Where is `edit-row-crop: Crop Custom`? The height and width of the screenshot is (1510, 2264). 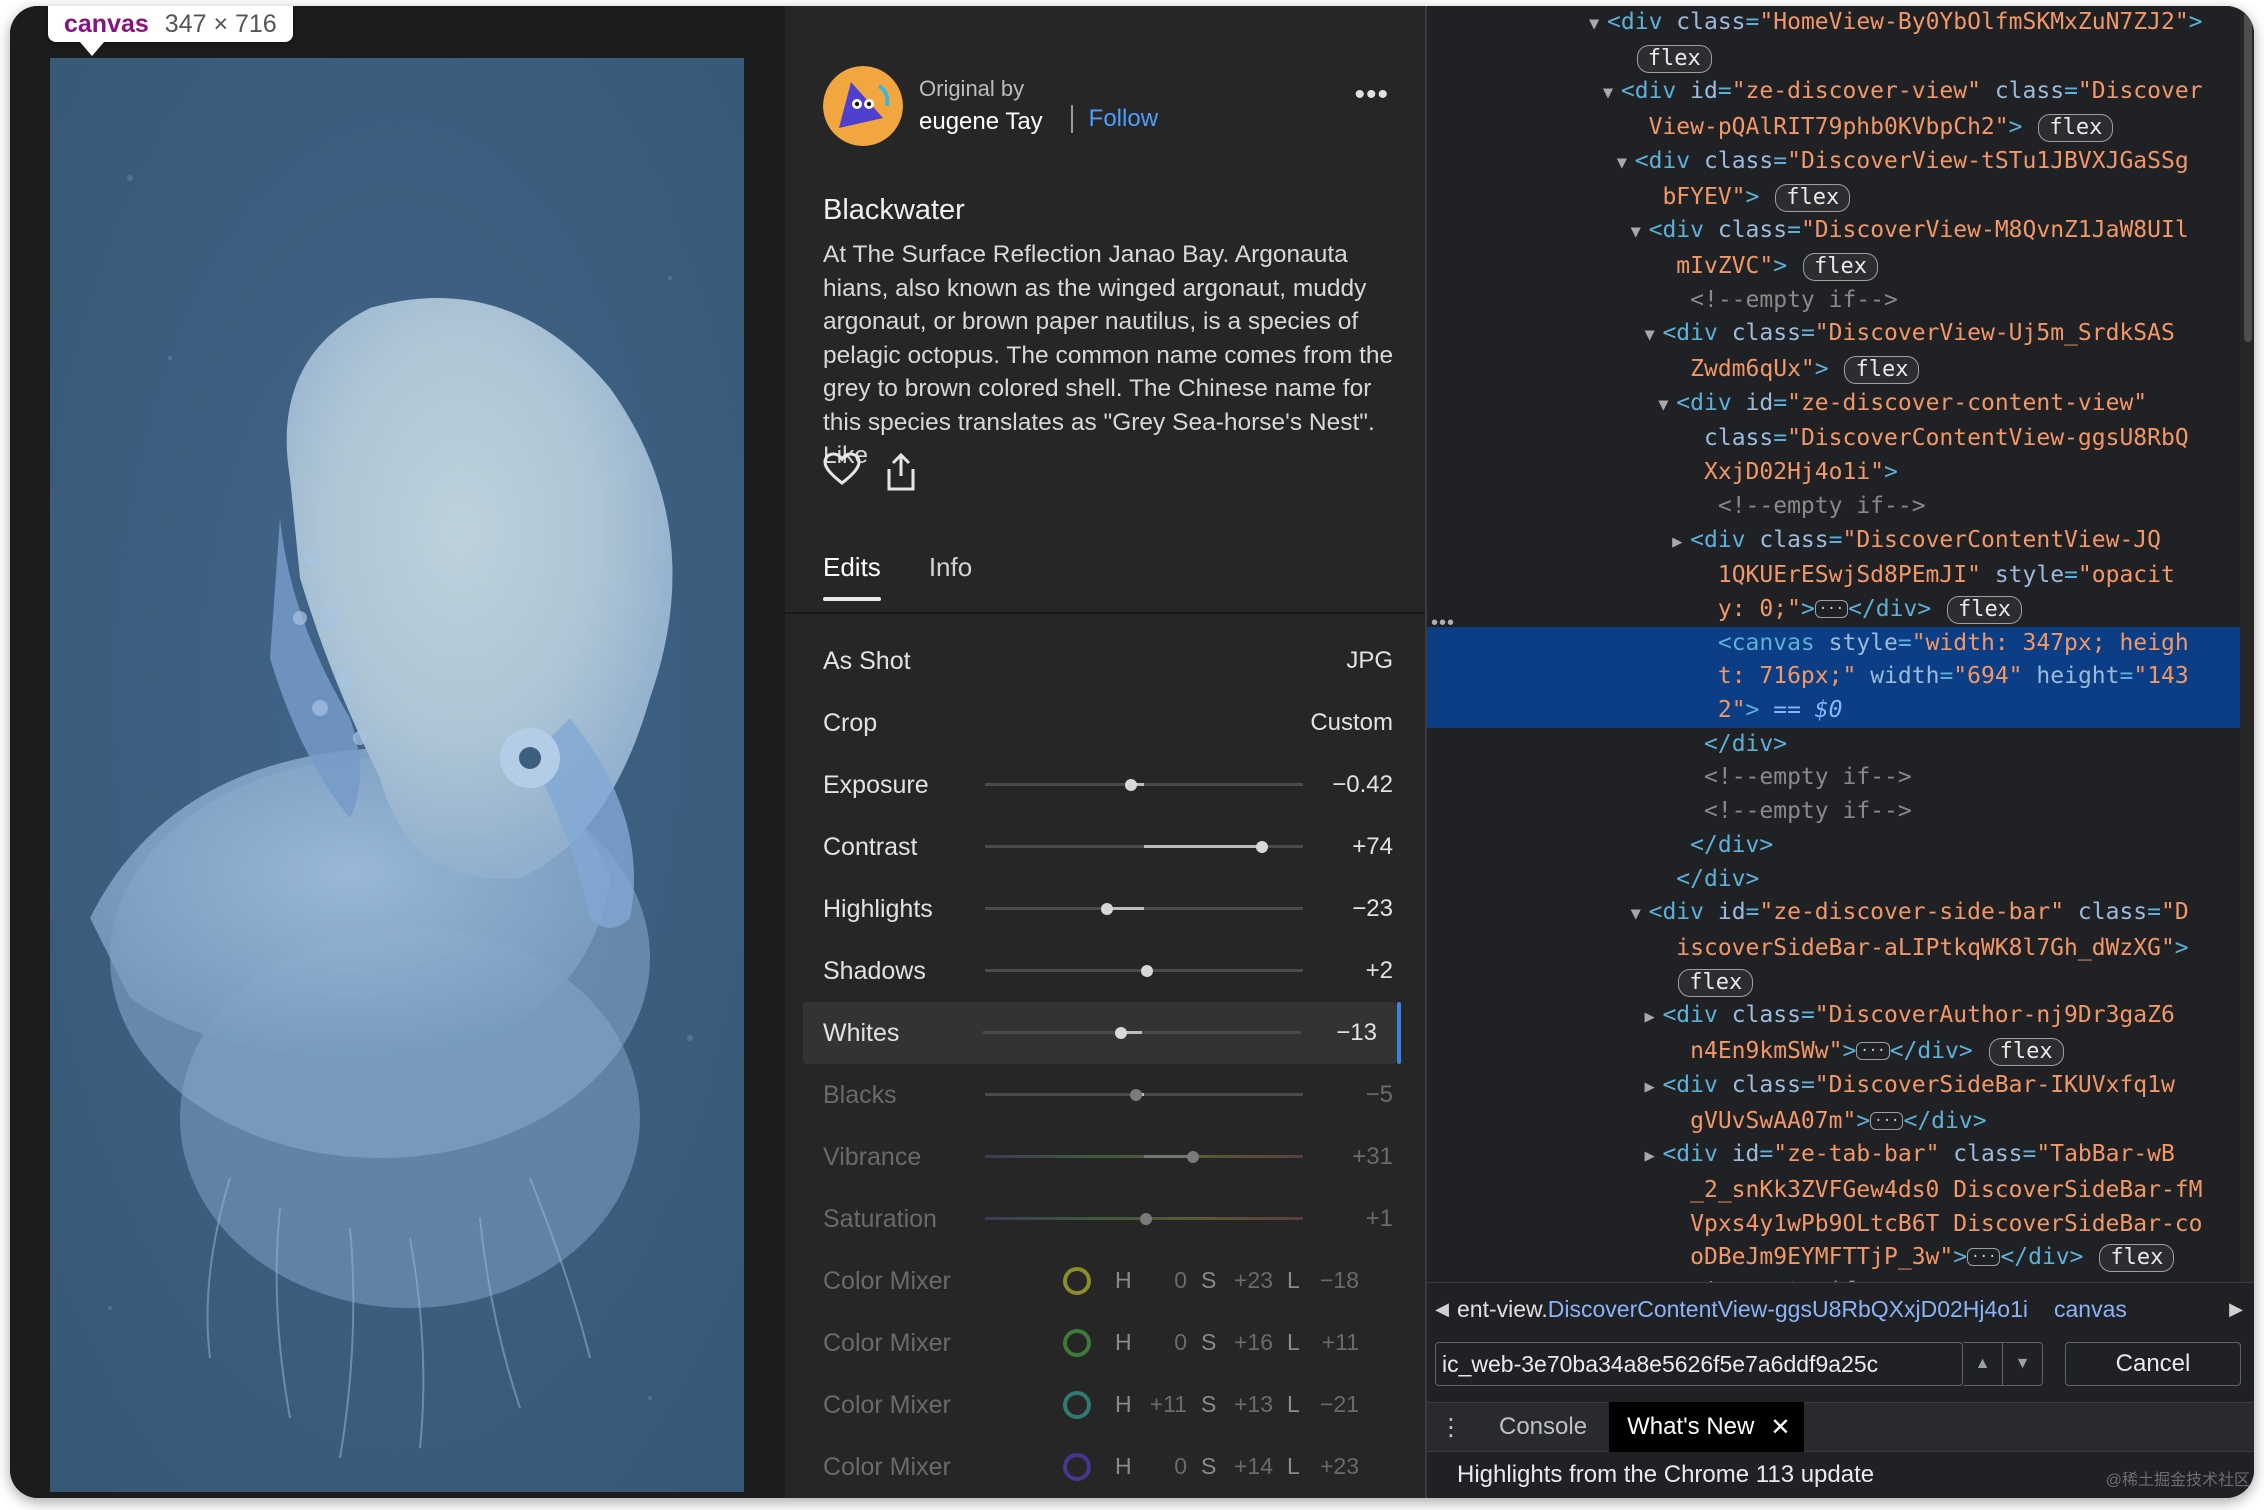 edit-row-crop: Crop Custom is located at coordinates (1100, 723).